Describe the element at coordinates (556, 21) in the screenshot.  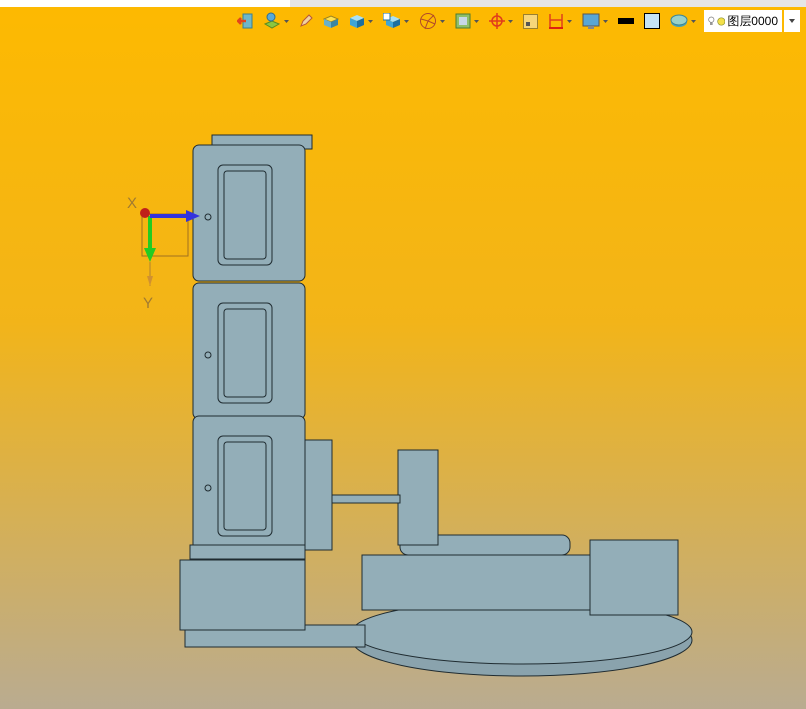
I see `dimension-icon` at that location.